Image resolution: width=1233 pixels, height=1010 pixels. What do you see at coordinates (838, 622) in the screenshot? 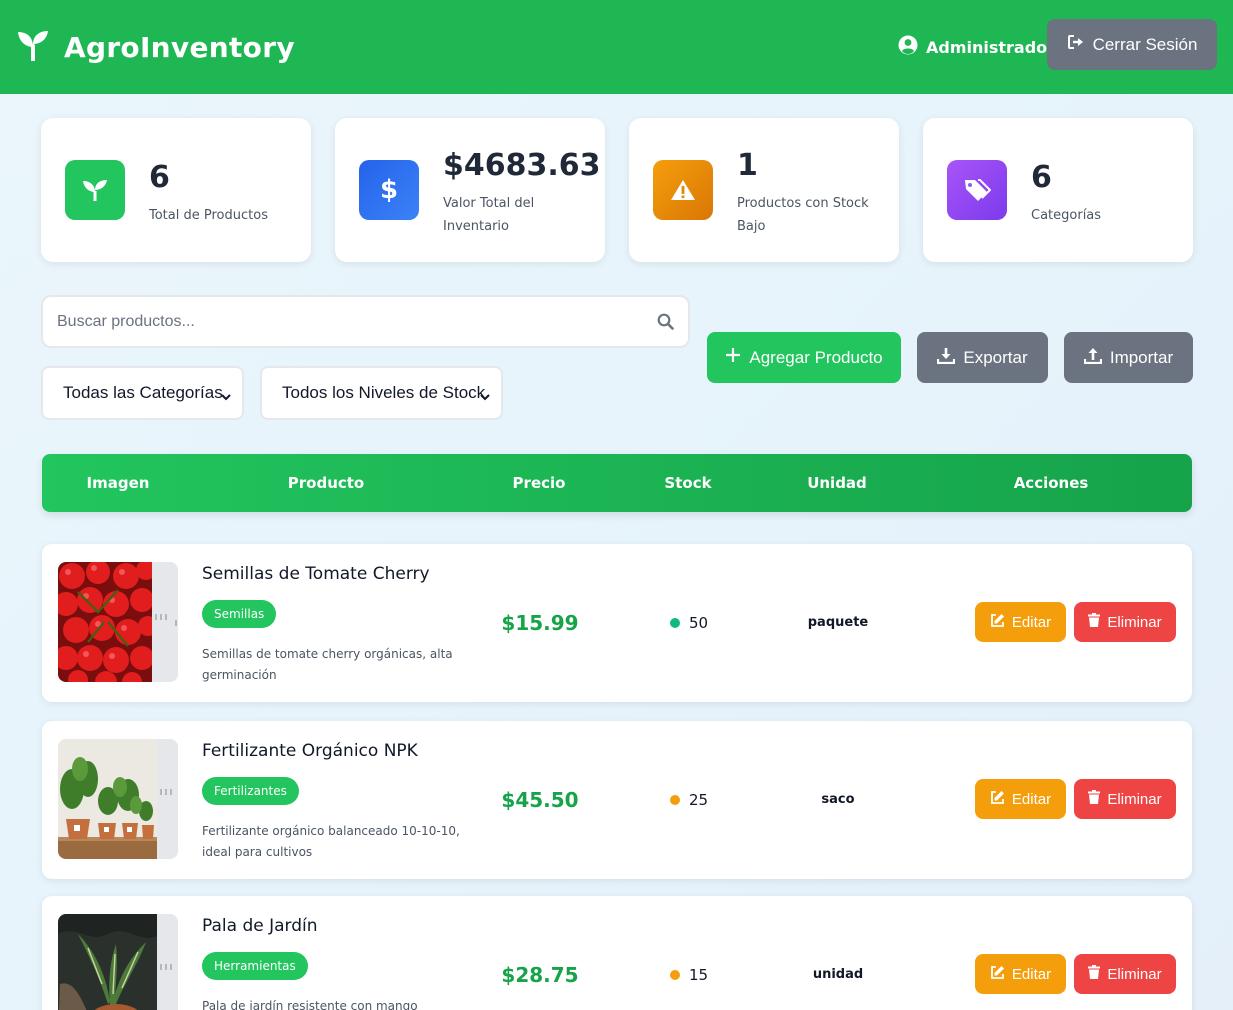
I see `product-unit: paquete` at bounding box center [838, 622].